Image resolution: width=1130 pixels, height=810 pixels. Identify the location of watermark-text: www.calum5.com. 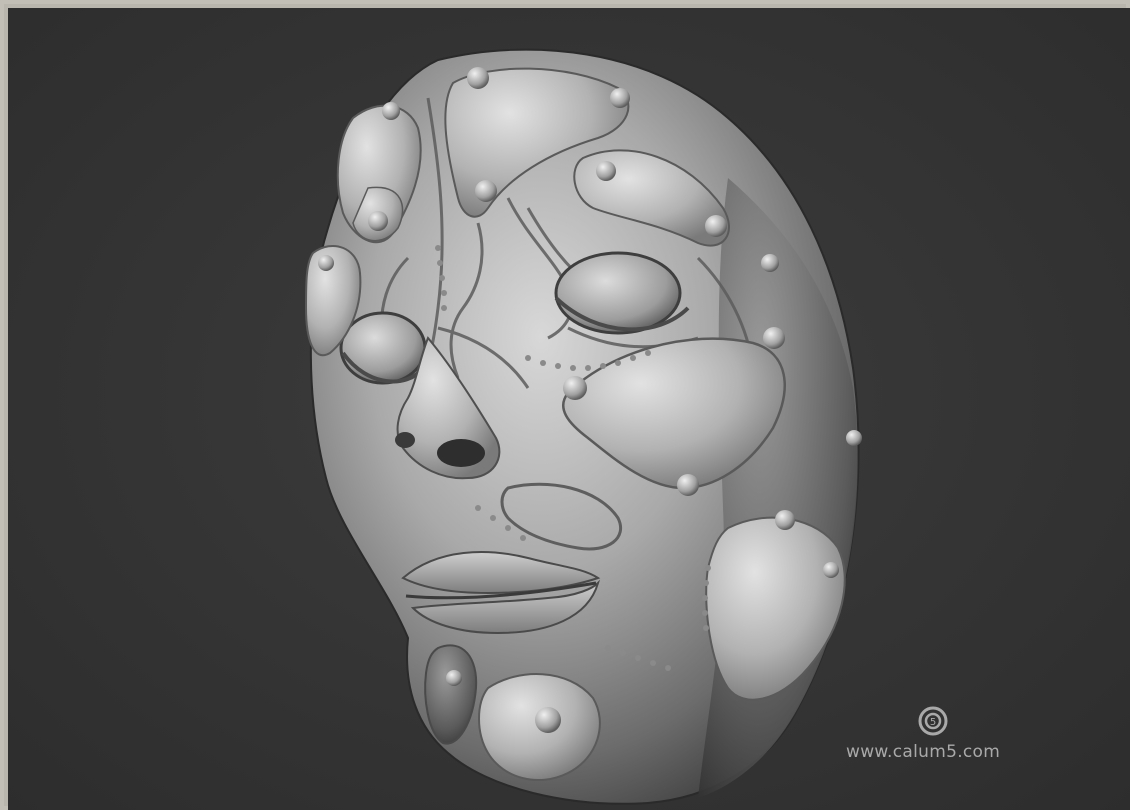
(923, 752).